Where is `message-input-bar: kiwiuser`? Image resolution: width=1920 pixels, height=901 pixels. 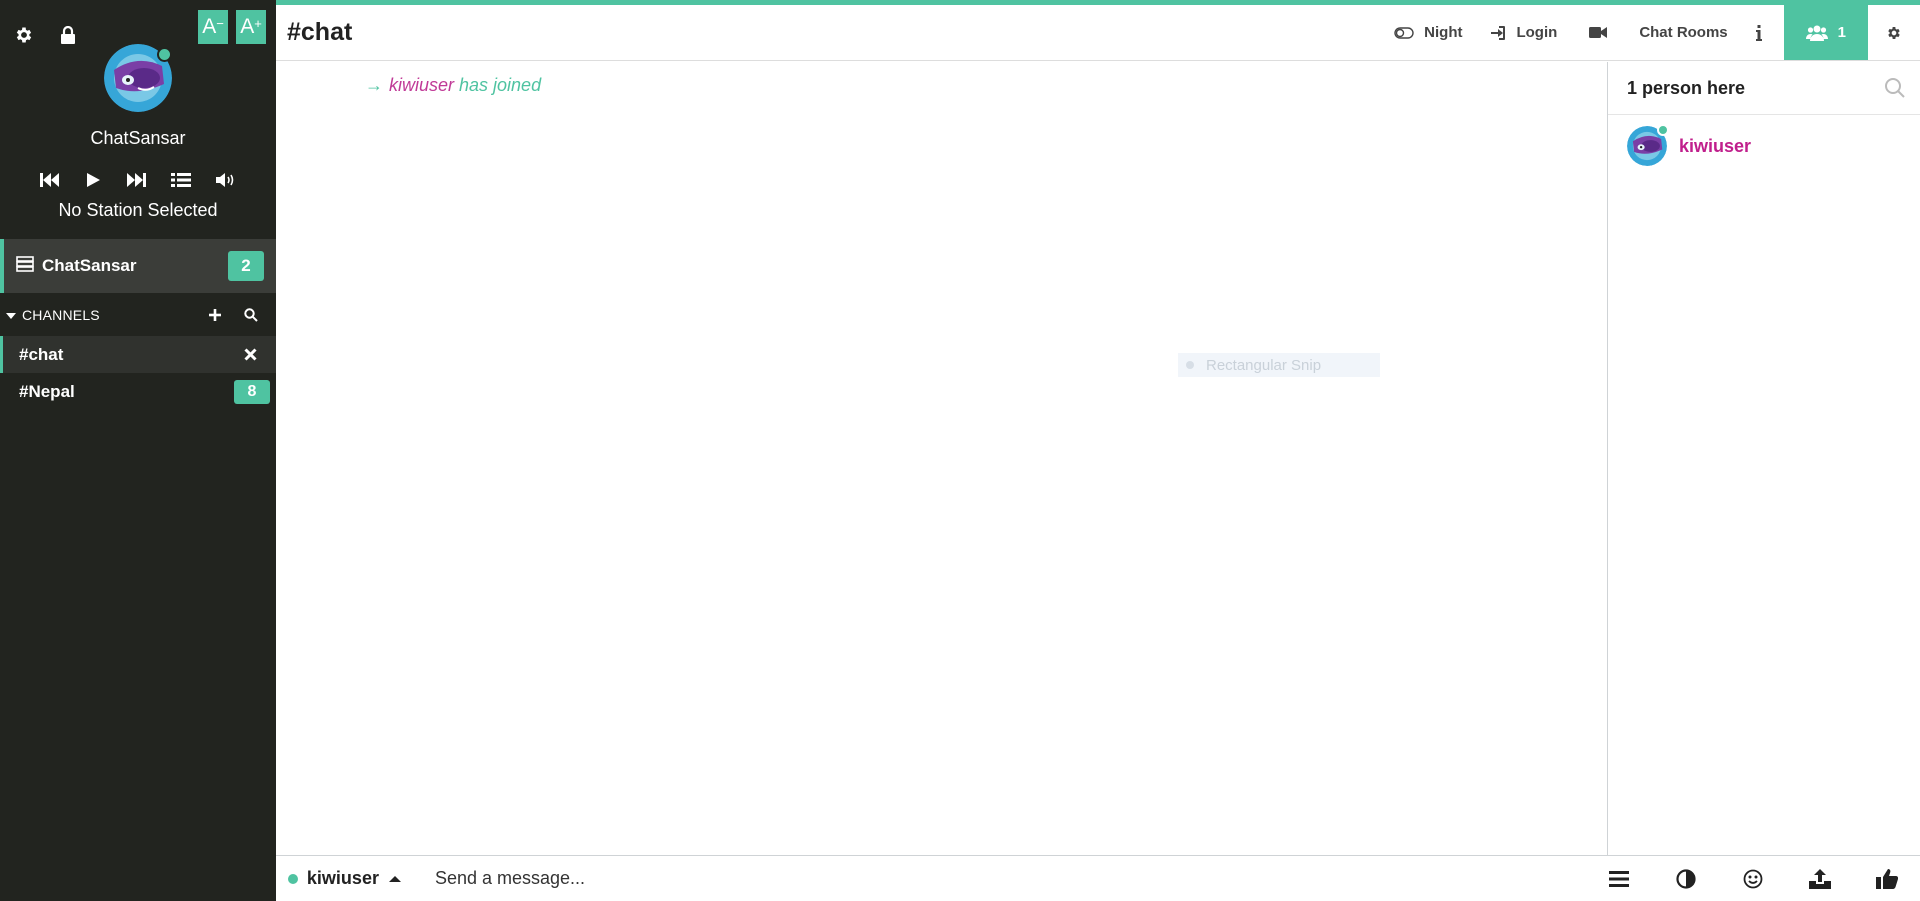
message-input-bar: kiwiuser is located at coordinates (1098, 878).